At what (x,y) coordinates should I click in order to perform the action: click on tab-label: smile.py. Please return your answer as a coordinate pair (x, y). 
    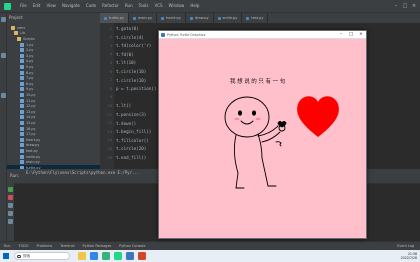
    Looking at the image, I should click on (230, 18).